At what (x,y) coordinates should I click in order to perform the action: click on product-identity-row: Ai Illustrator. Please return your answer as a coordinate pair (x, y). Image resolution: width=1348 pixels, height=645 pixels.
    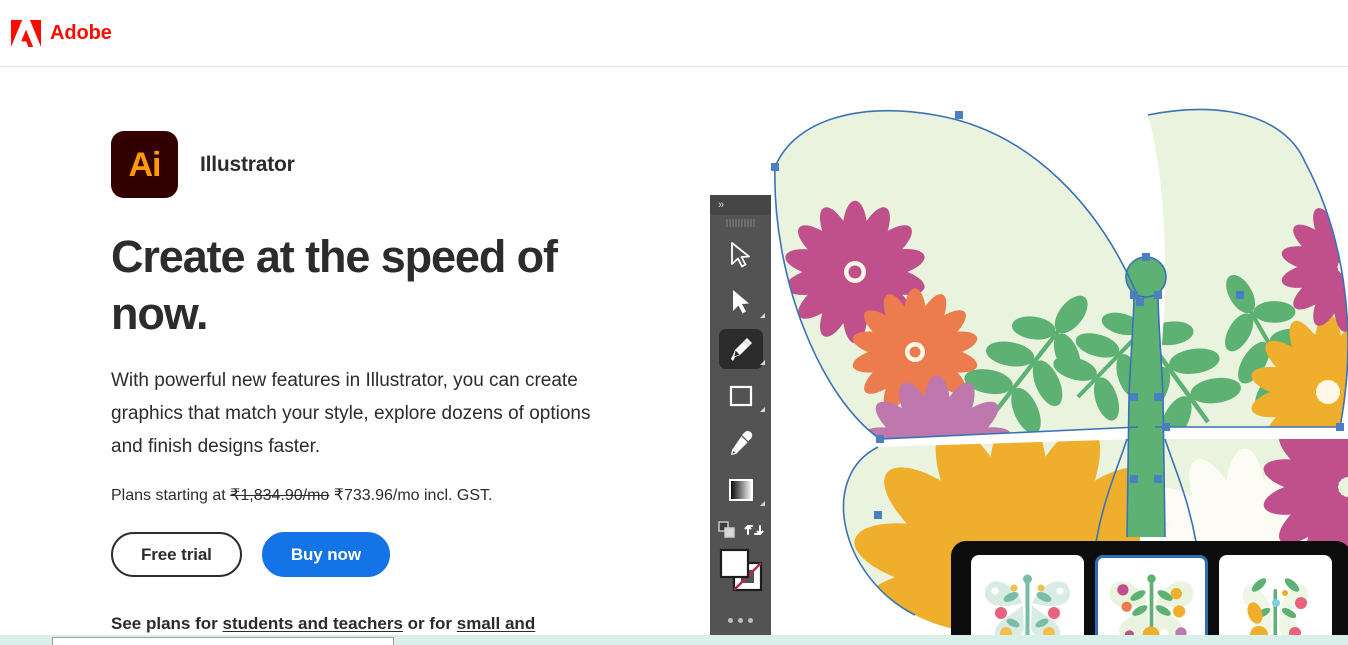
    Looking at the image, I should click on (405, 164).